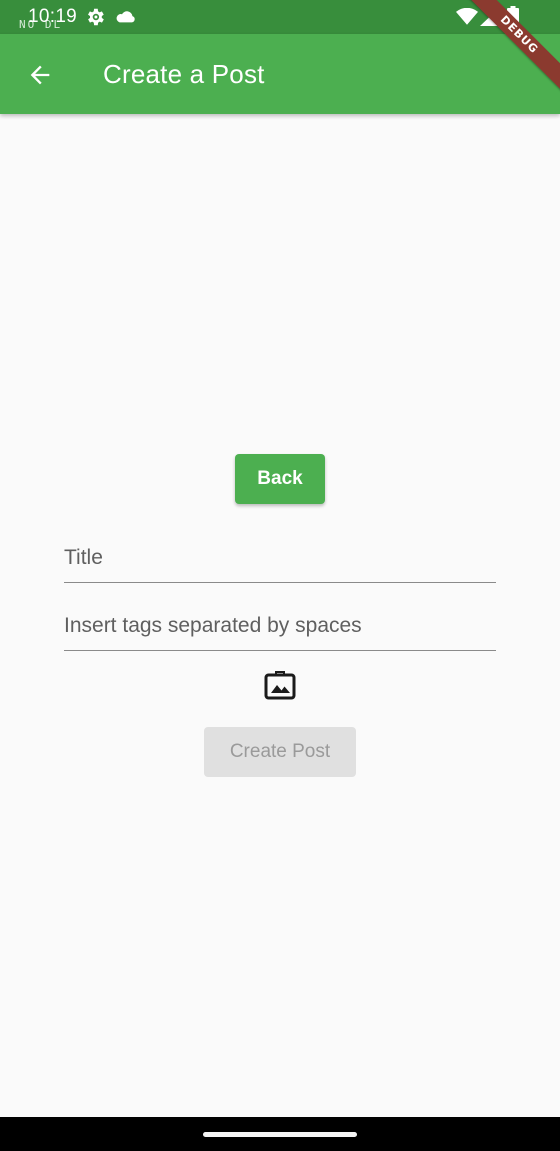 The image size is (560, 1151). I want to click on arrow-back-icon, so click(40, 75).